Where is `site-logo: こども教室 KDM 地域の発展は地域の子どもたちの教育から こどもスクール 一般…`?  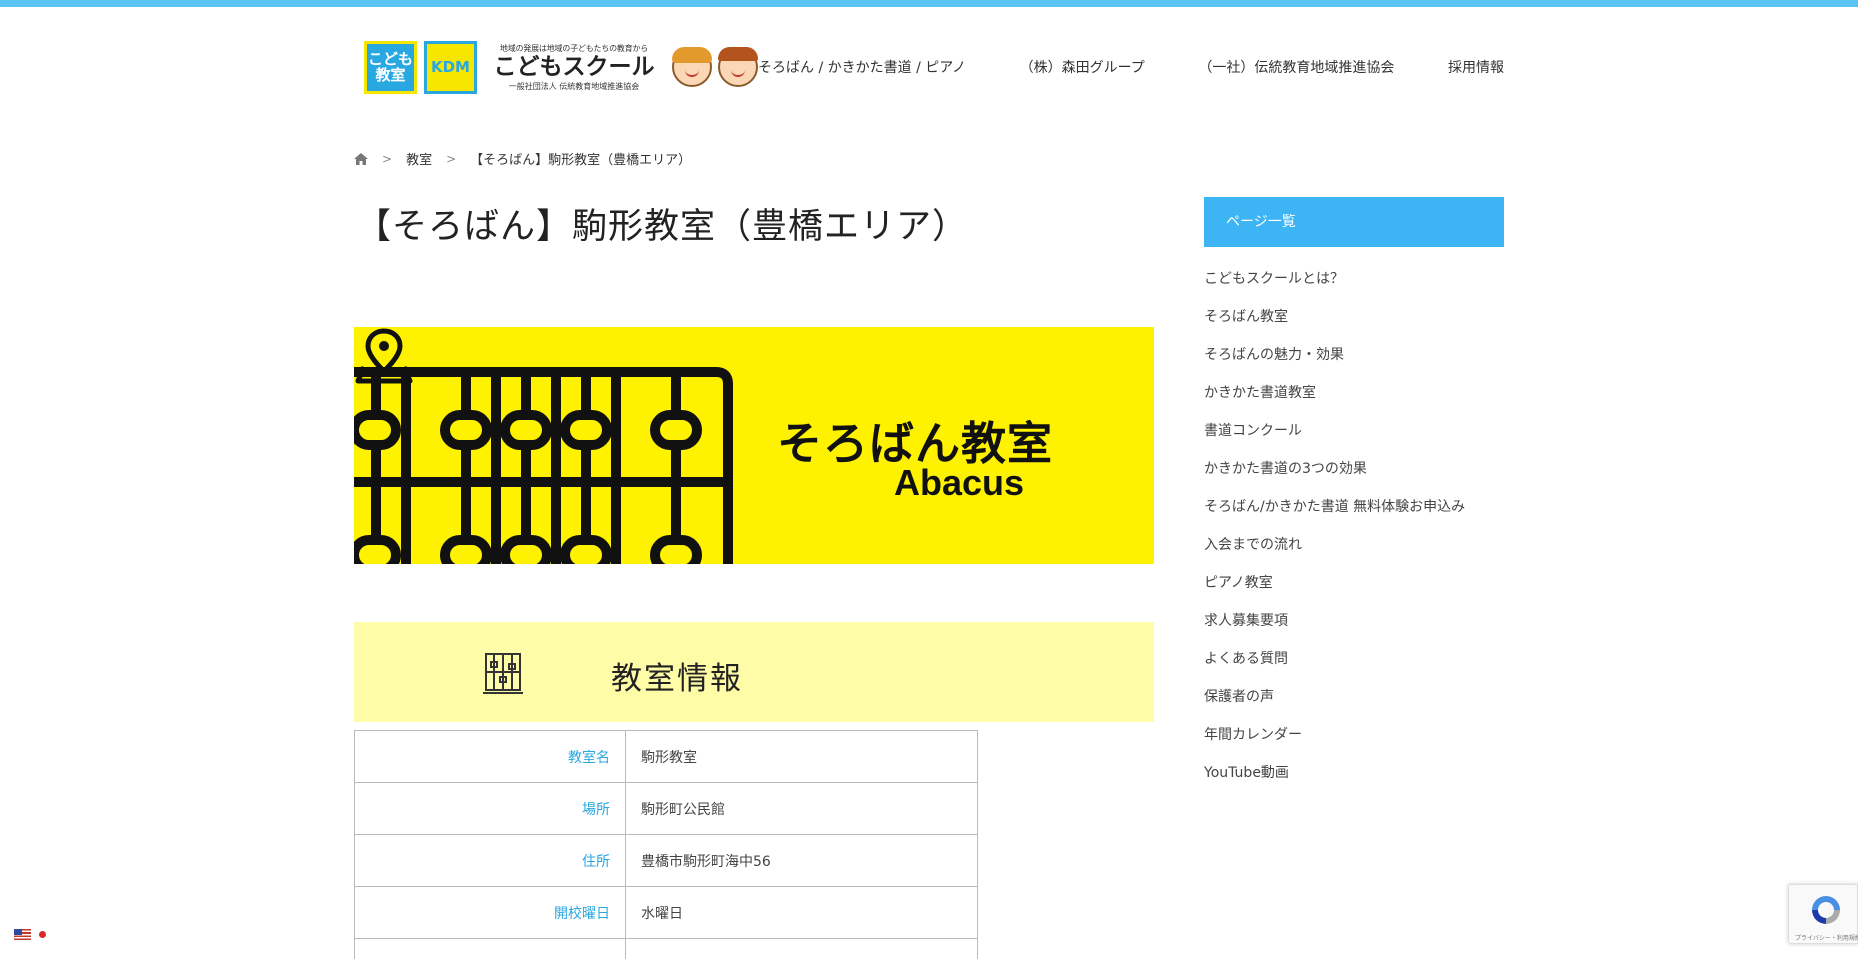
site-logo: こども教室 KDM 地域の発展は地域の子どもたちの教育から こどもスクール 一般… is located at coordinates (561, 67).